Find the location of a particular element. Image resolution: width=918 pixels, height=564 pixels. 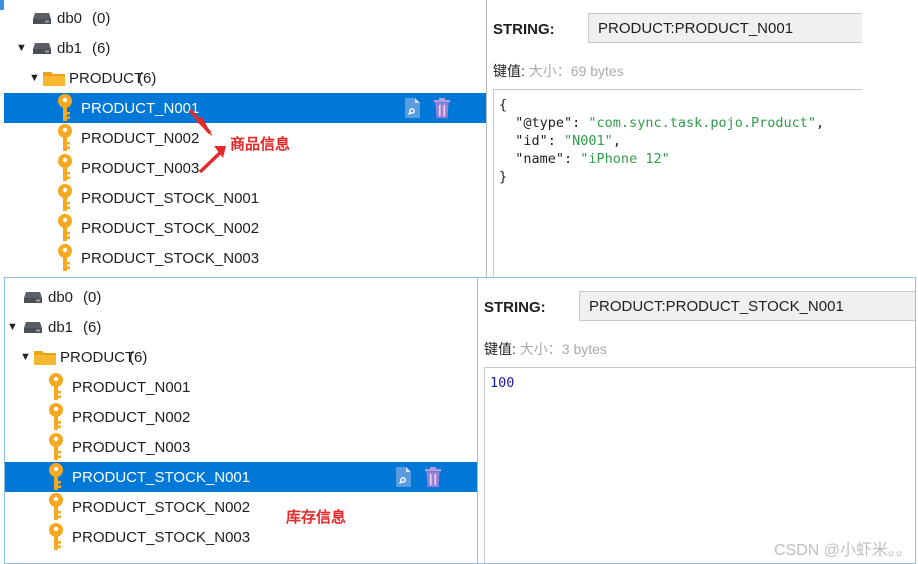

watermark: CSDN @小虾米。。 is located at coordinates (842, 550).